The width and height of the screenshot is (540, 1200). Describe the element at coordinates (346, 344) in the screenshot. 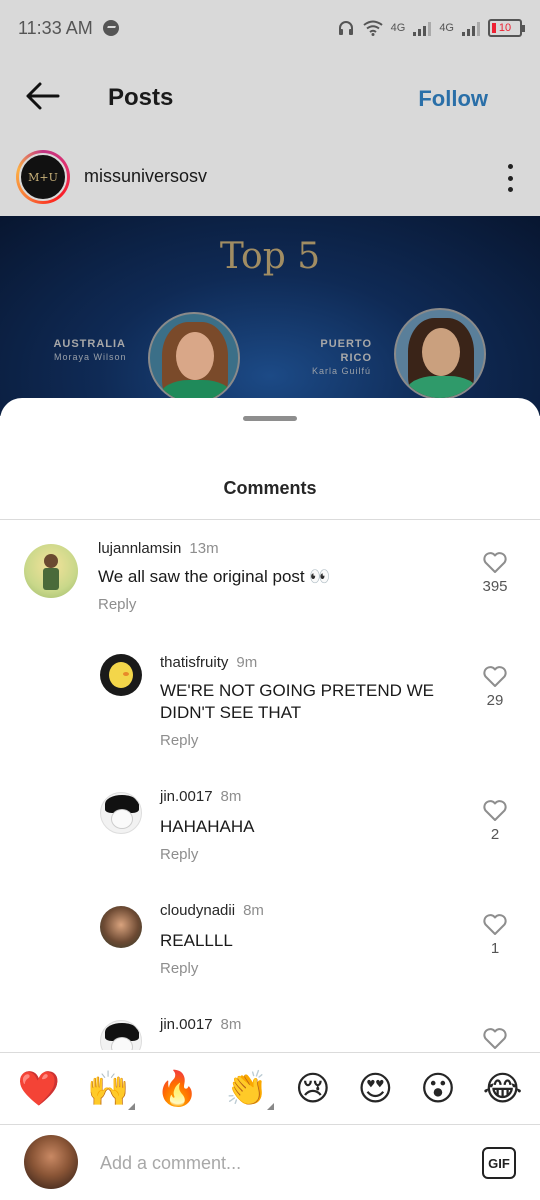

I see `right-country-line1: PUERTO` at that location.